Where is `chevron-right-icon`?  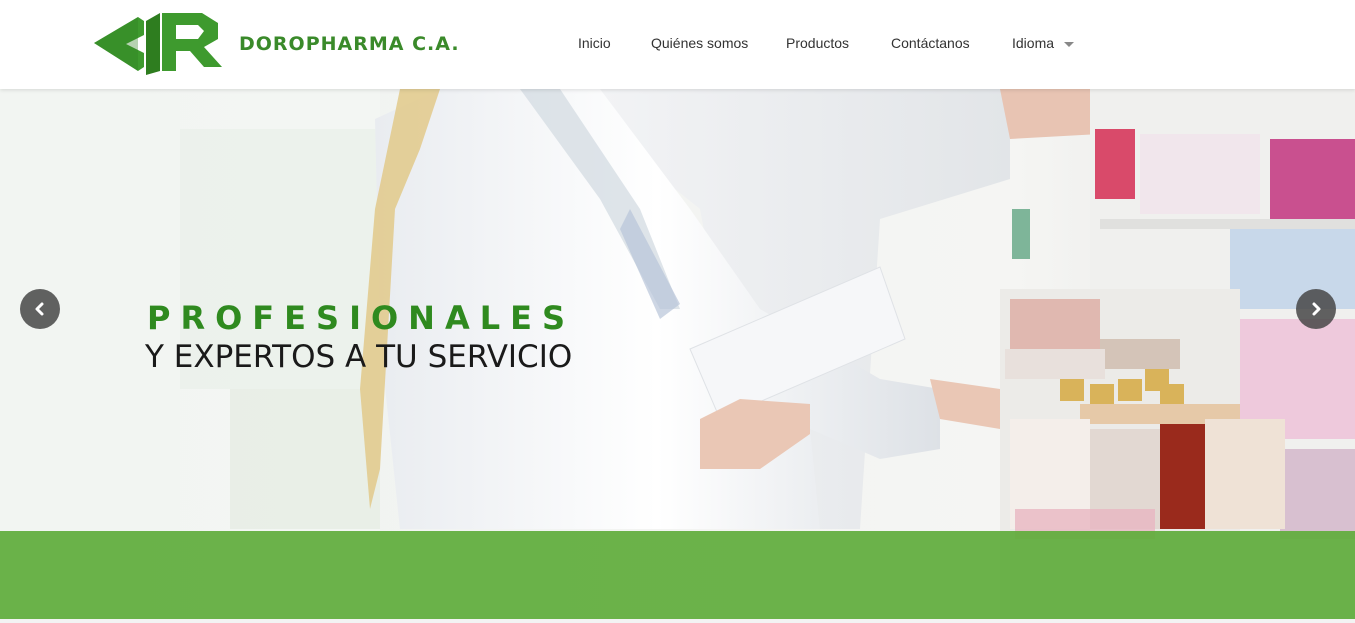 chevron-right-icon is located at coordinates (1316, 309).